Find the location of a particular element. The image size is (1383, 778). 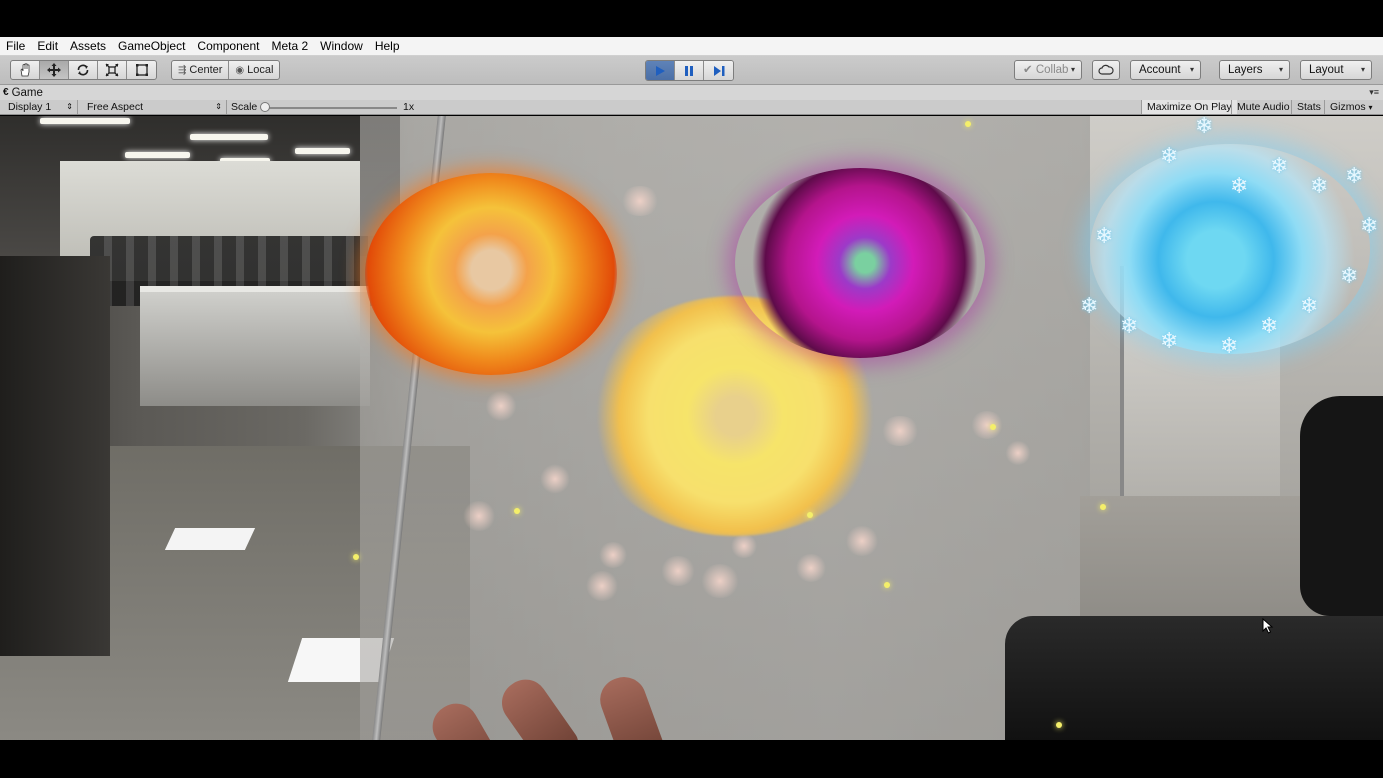

pivot-local-toggle: ◉ Local is located at coordinates (254, 70).